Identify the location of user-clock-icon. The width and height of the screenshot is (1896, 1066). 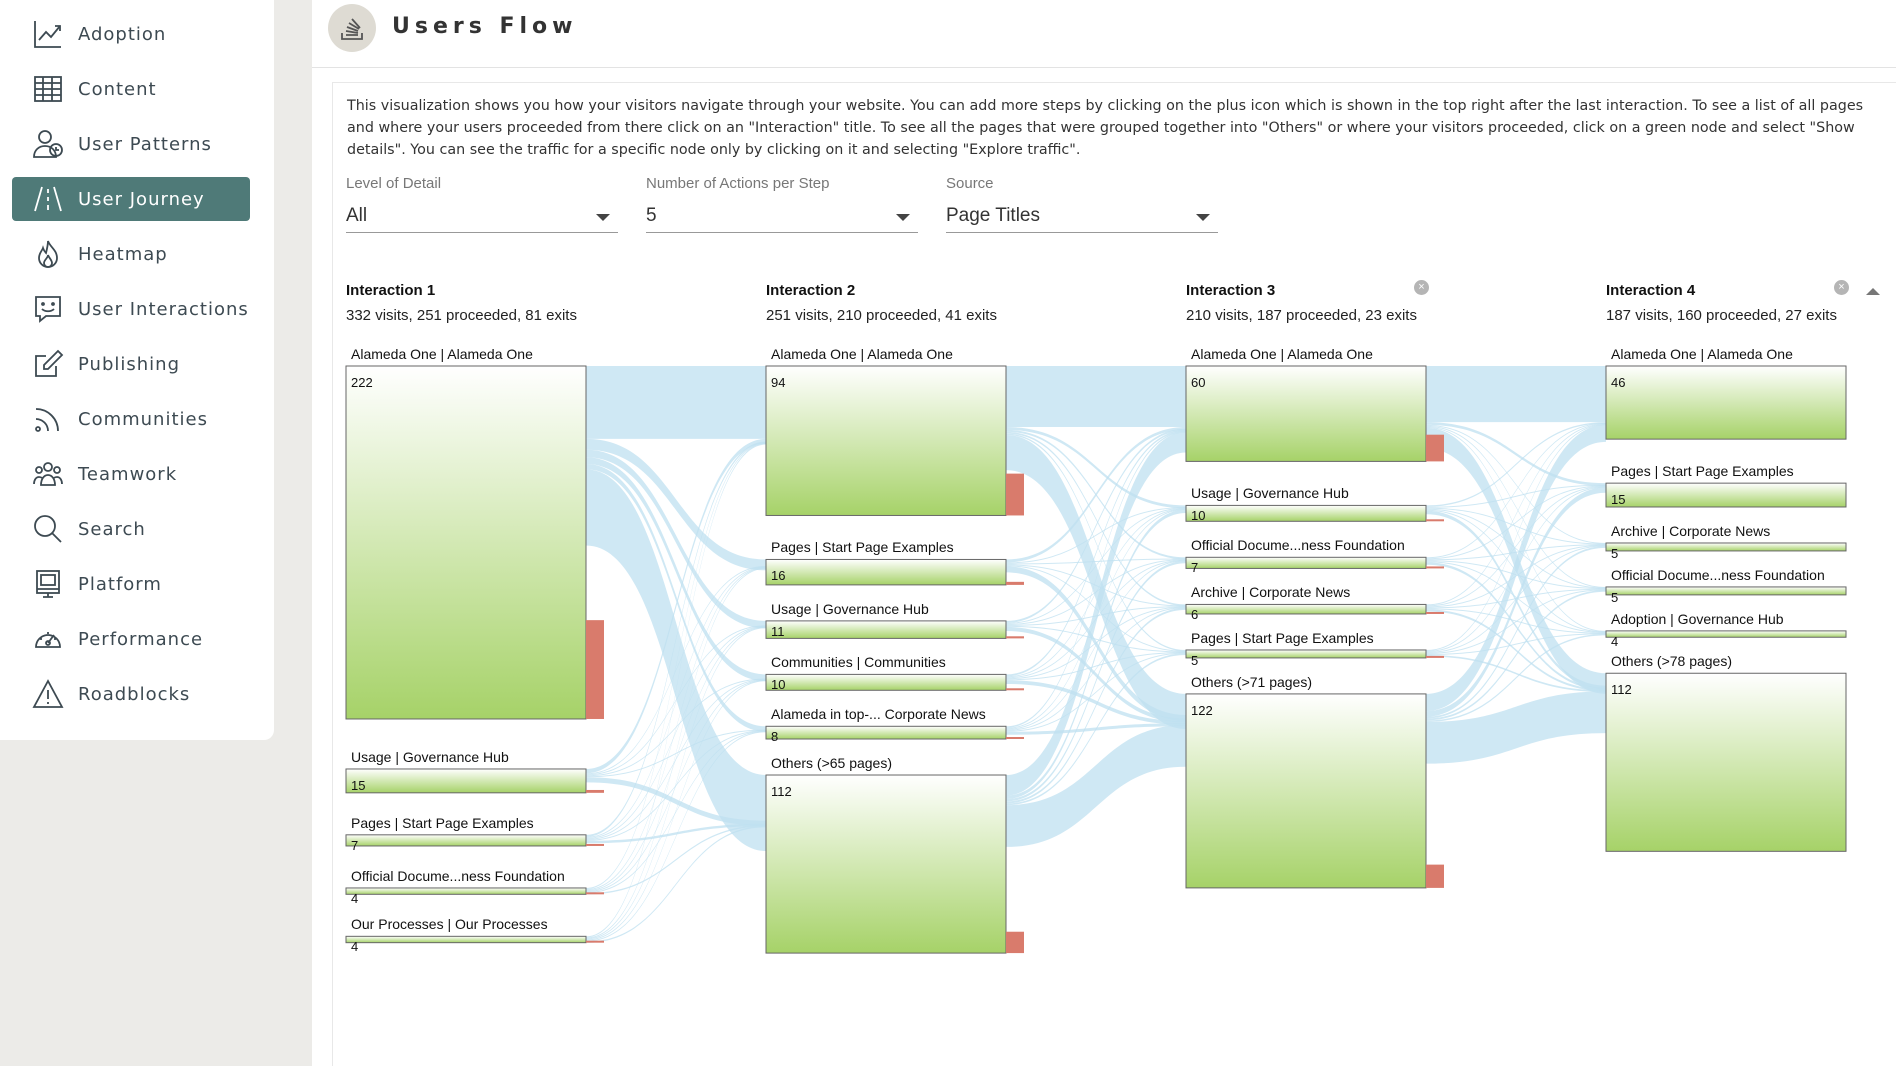
(48, 144).